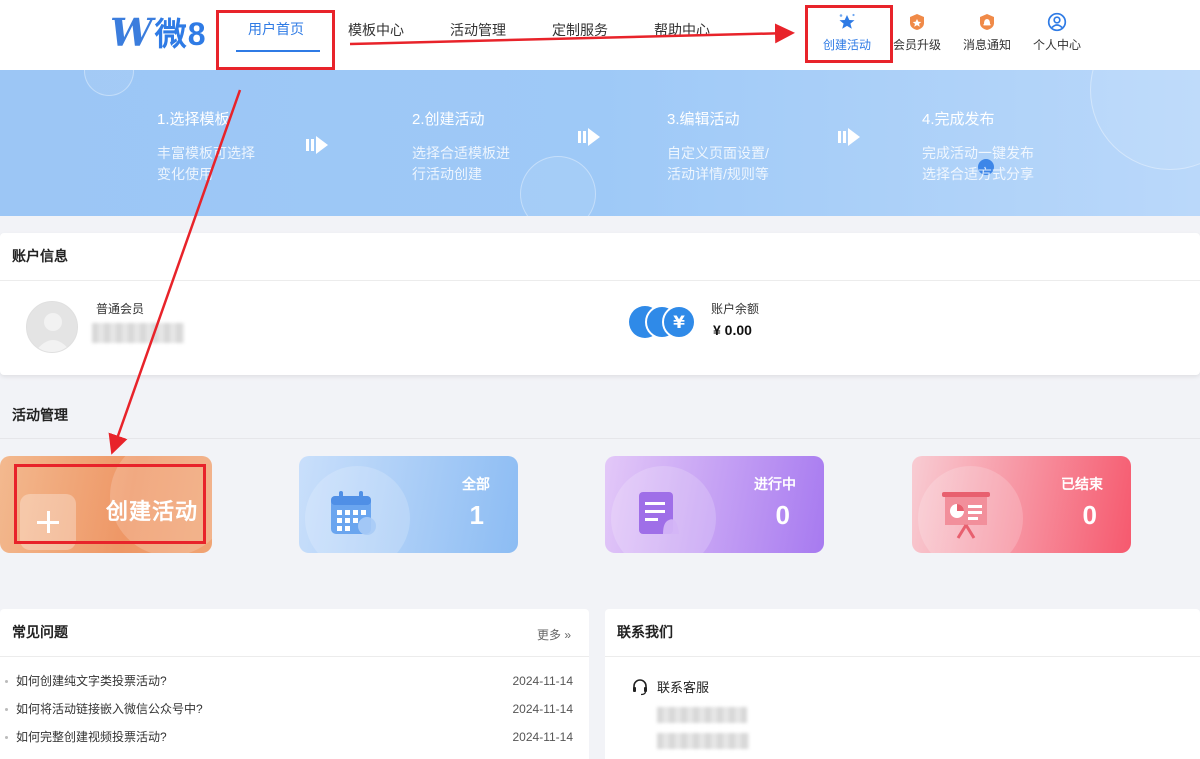 The image size is (1200, 759). What do you see at coordinates (978, 163) in the screenshot?
I see `step-desc: 完成活动一键发布选择合适方式分享` at bounding box center [978, 163].